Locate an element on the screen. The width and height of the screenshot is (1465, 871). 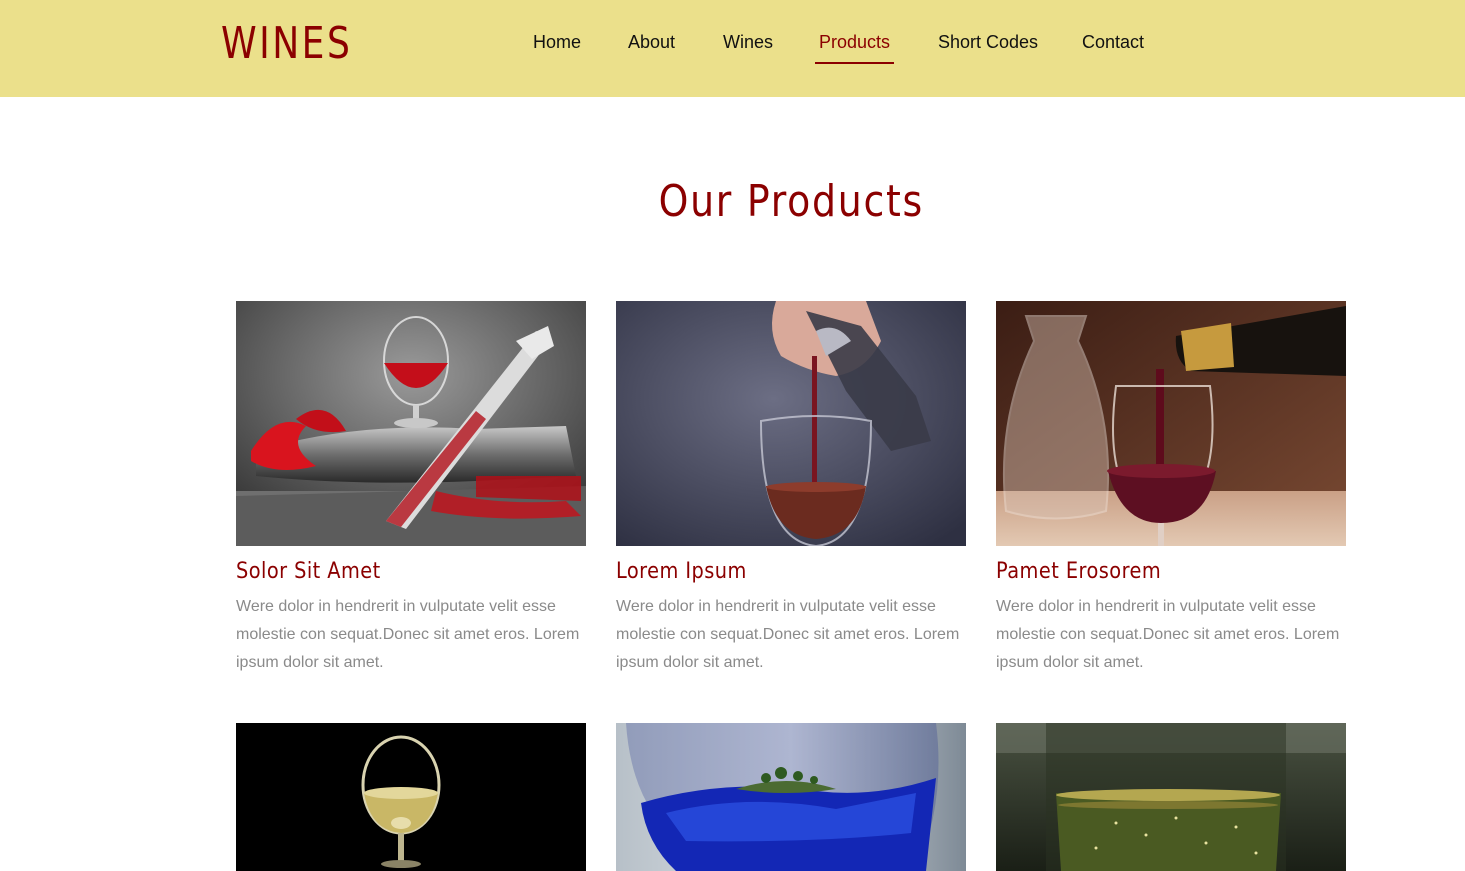
white-wine-glass-image is located at coordinates (411, 797).